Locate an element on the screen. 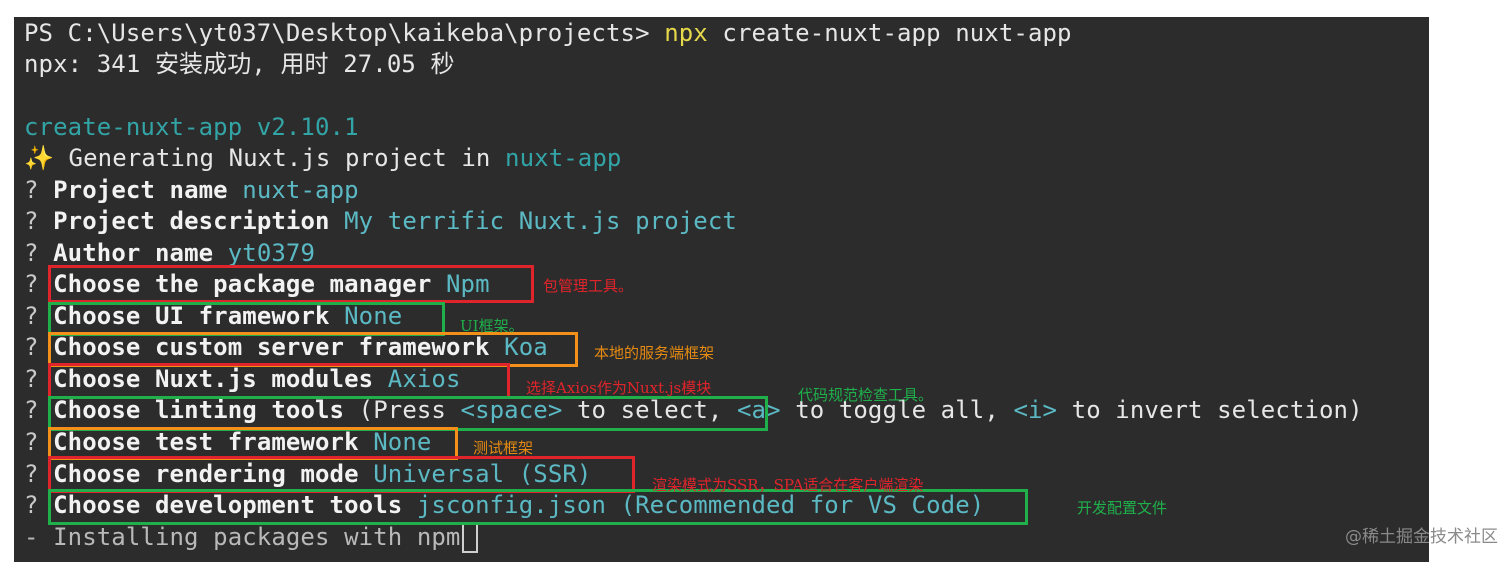 This screenshot has width=1512, height=563. annotation-ui-framework: UI框架。 is located at coordinates (492, 326).